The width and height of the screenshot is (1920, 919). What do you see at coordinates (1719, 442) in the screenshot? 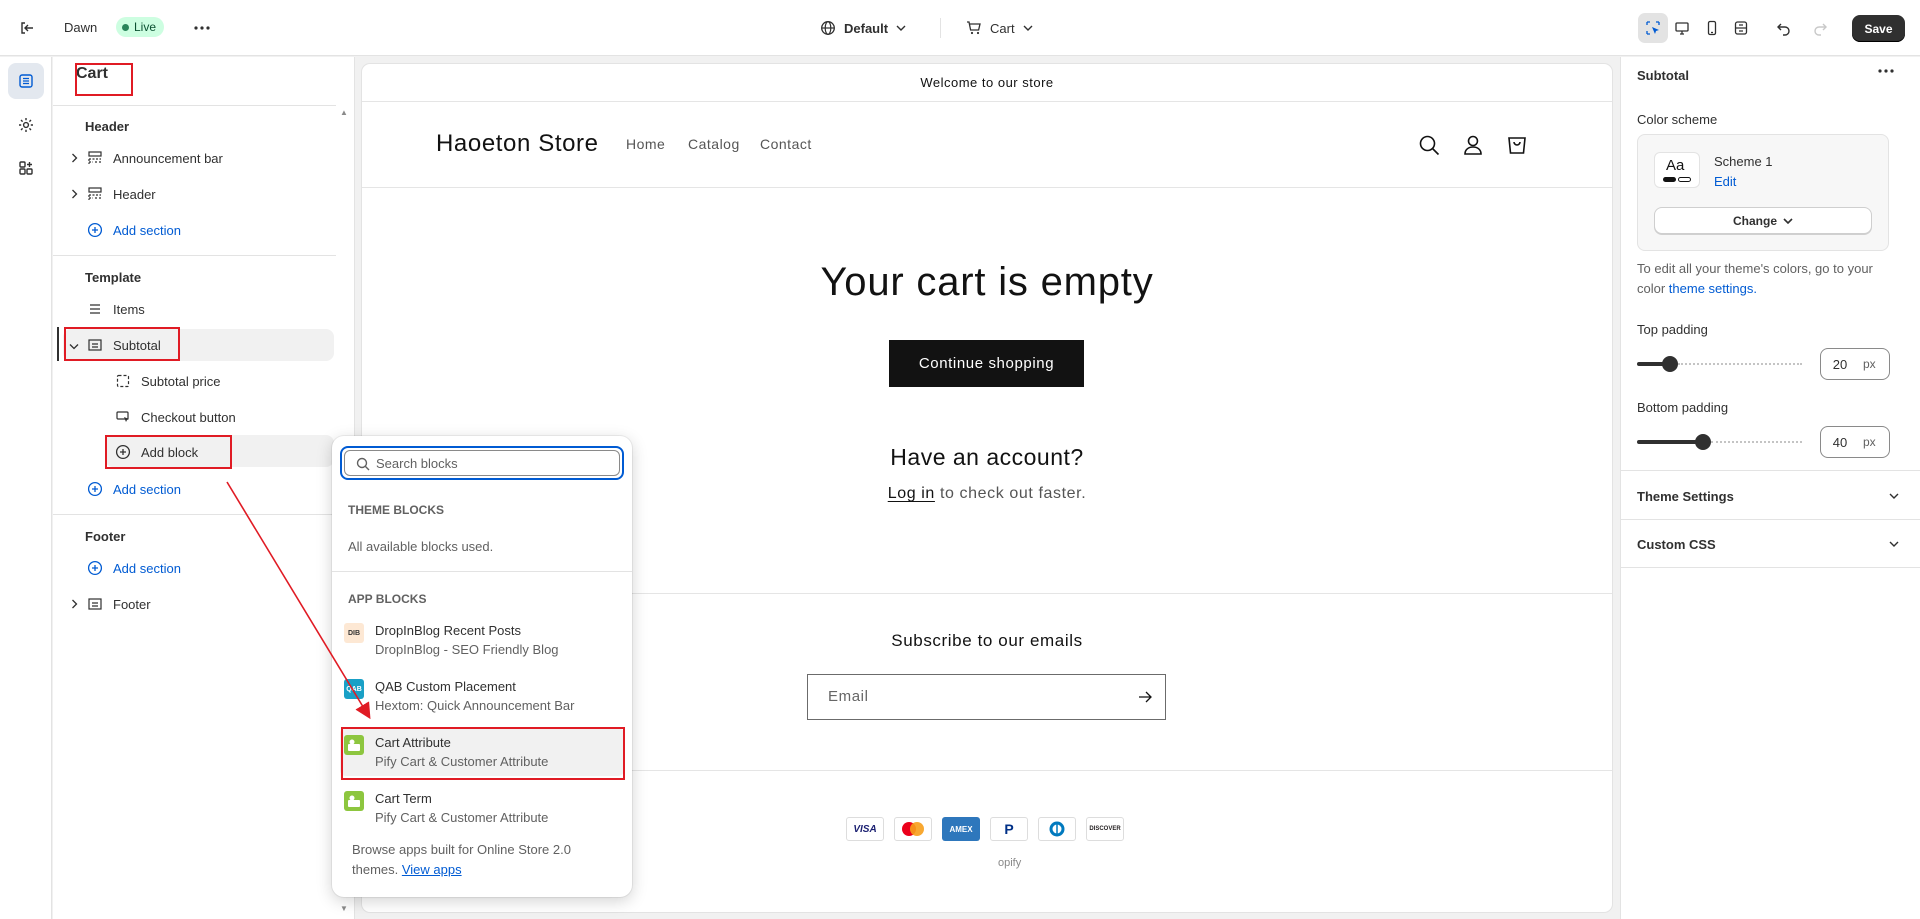
I see `bottom-padding-slider` at bounding box center [1719, 442].